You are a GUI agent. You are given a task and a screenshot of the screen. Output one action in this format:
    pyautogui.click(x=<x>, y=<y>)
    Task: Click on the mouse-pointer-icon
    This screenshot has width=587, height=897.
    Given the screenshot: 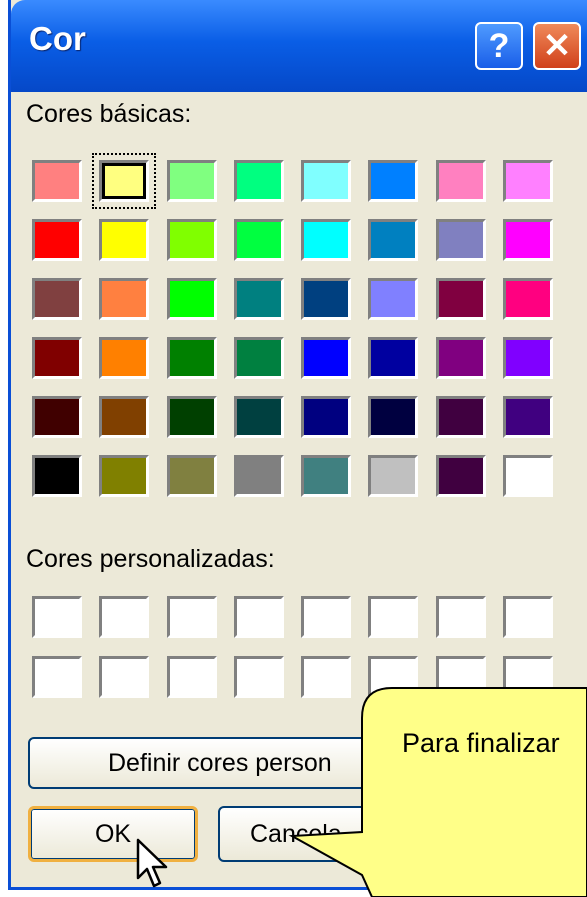 What is the action you would take?
    pyautogui.click(x=152, y=863)
    